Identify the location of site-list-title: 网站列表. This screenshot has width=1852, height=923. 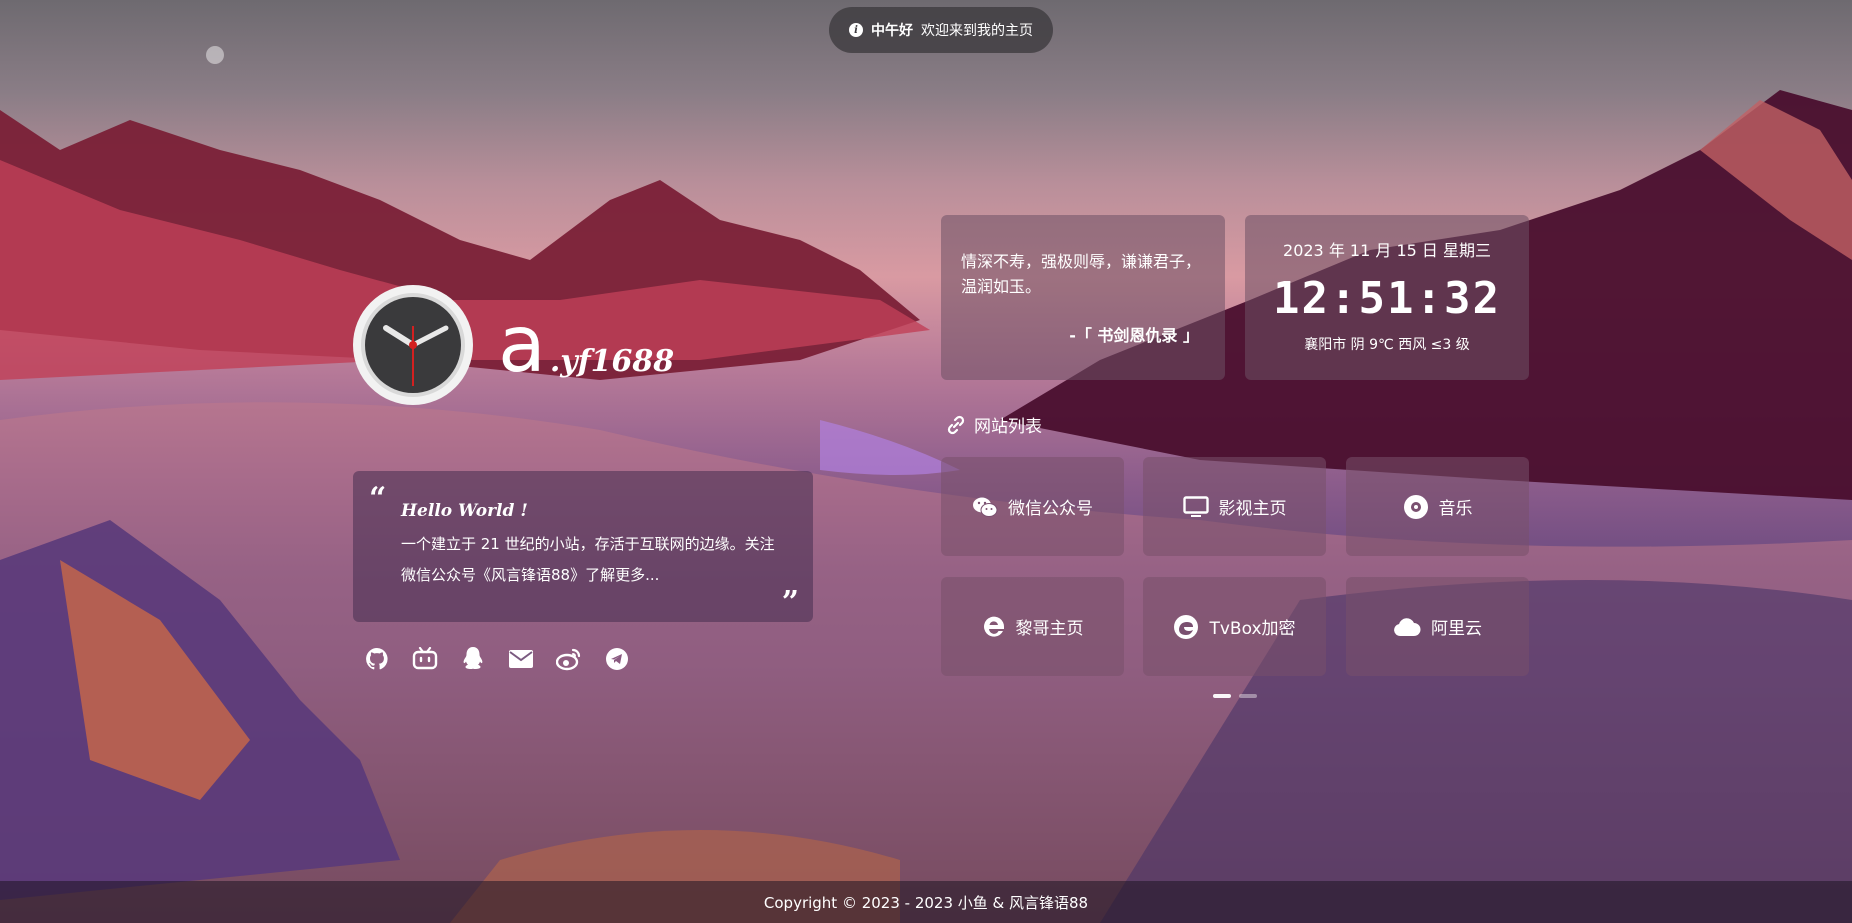
(1008, 427).